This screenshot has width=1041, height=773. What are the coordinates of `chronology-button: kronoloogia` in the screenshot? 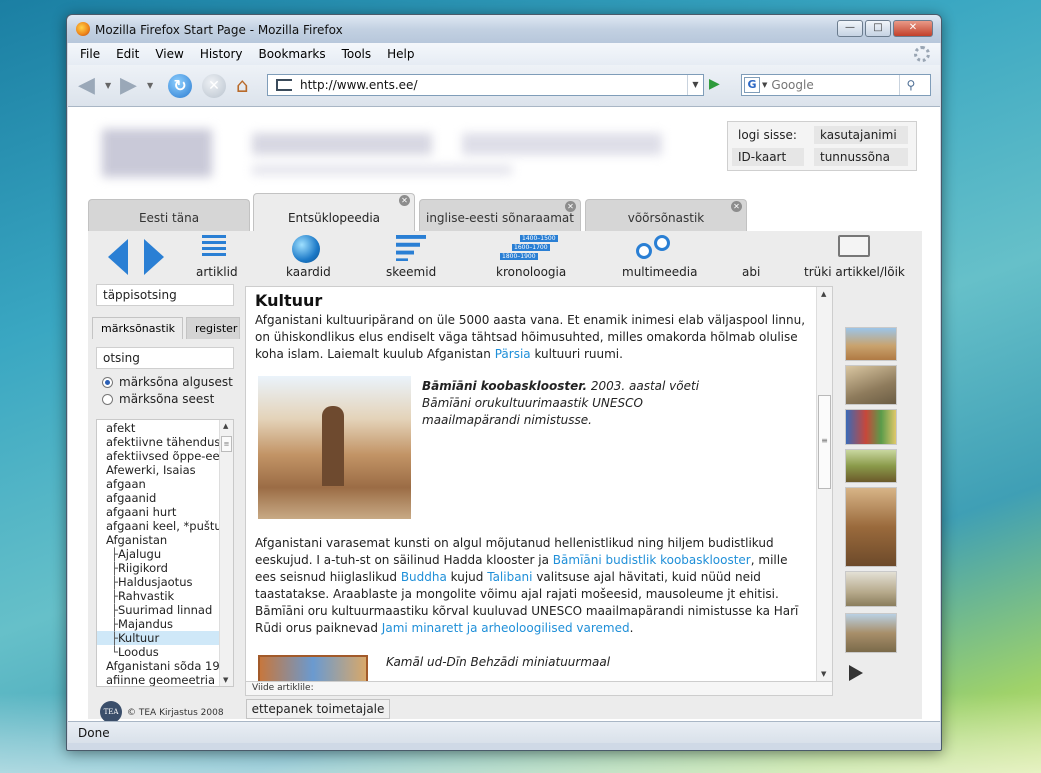 It's located at (531, 272).